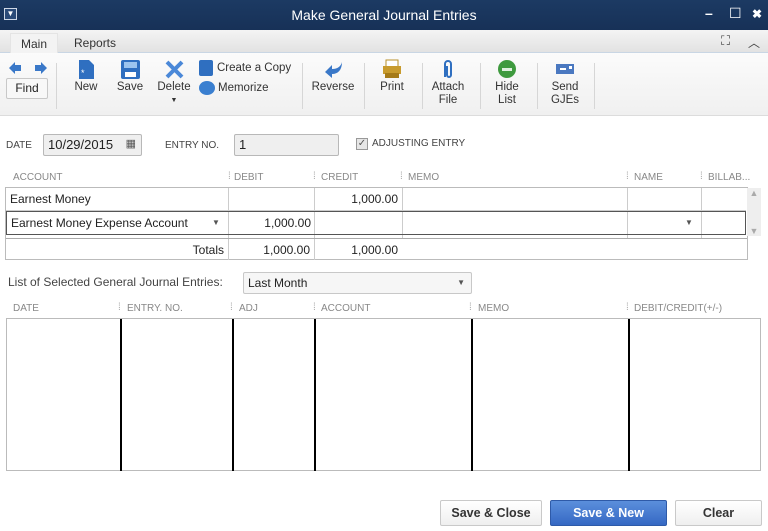  What do you see at coordinates (86, 69) in the screenshot?
I see `new-document-icon: *` at bounding box center [86, 69].